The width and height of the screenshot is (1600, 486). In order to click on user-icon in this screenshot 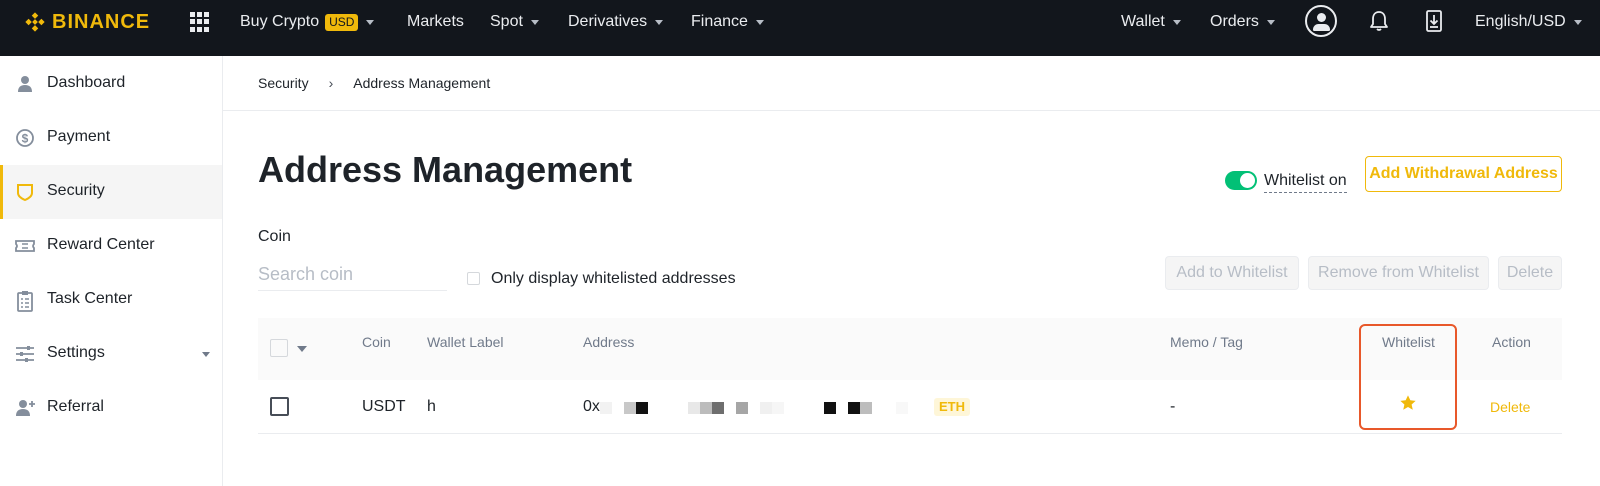, I will do `click(25, 84)`.